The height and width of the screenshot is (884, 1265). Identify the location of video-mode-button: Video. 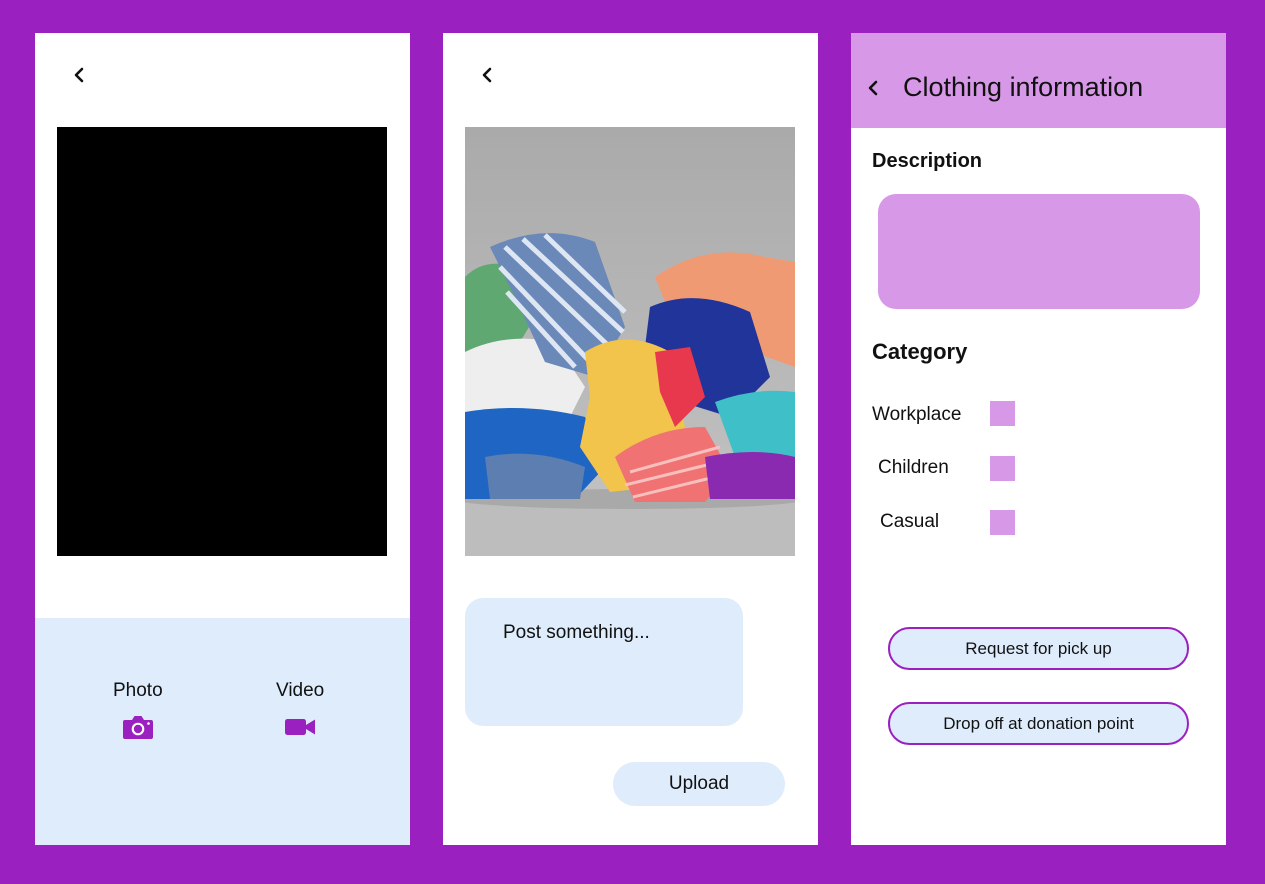
(300, 711).